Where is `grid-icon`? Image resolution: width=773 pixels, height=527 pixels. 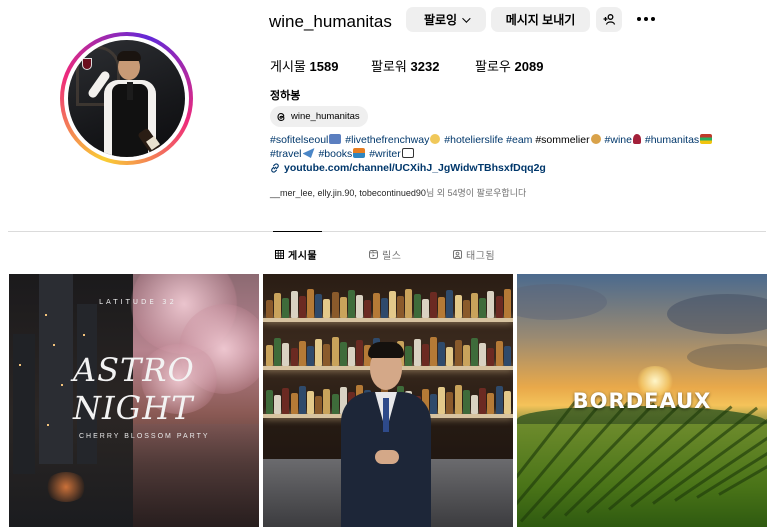 grid-icon is located at coordinates (279, 254).